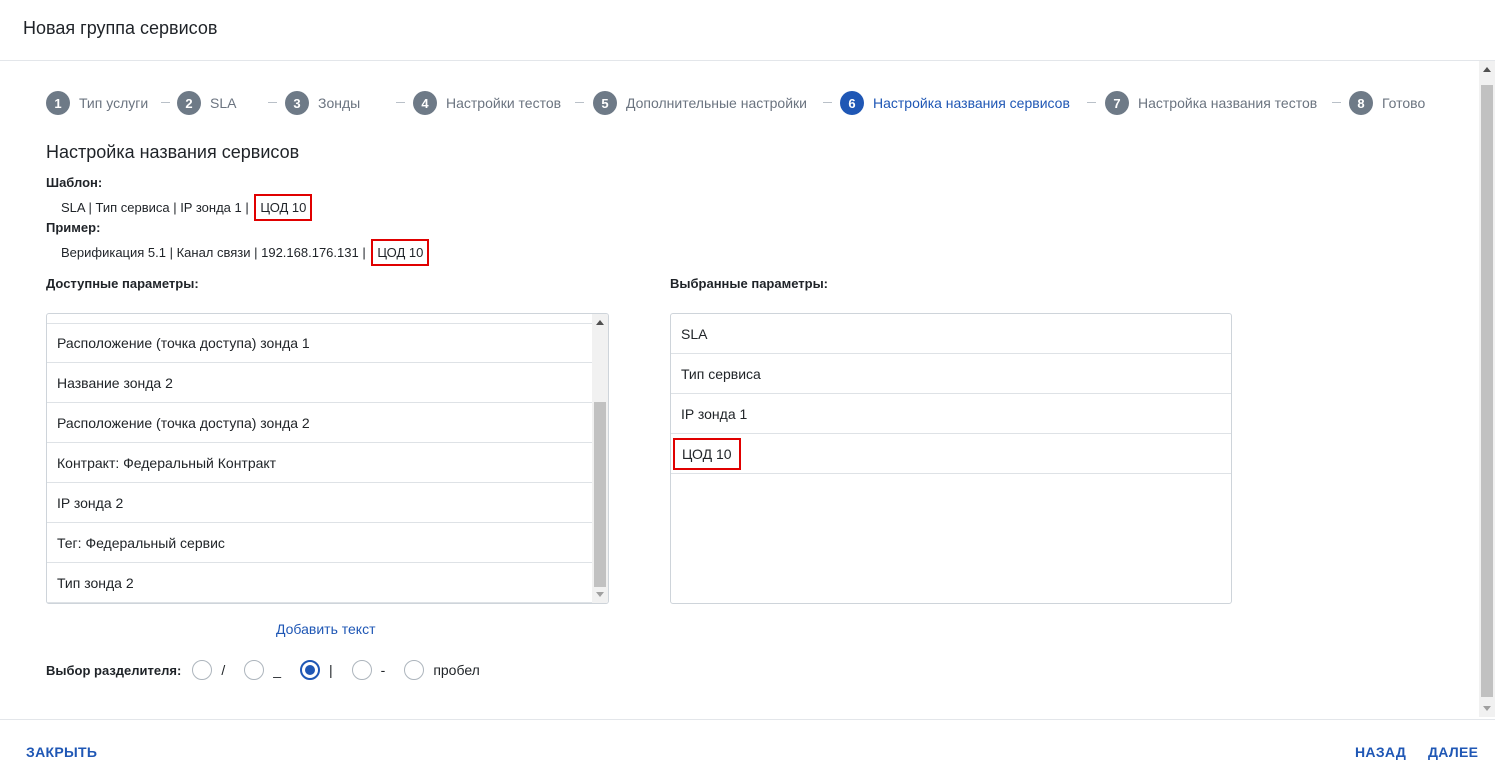  I want to click on step-number: 6, so click(852, 103).